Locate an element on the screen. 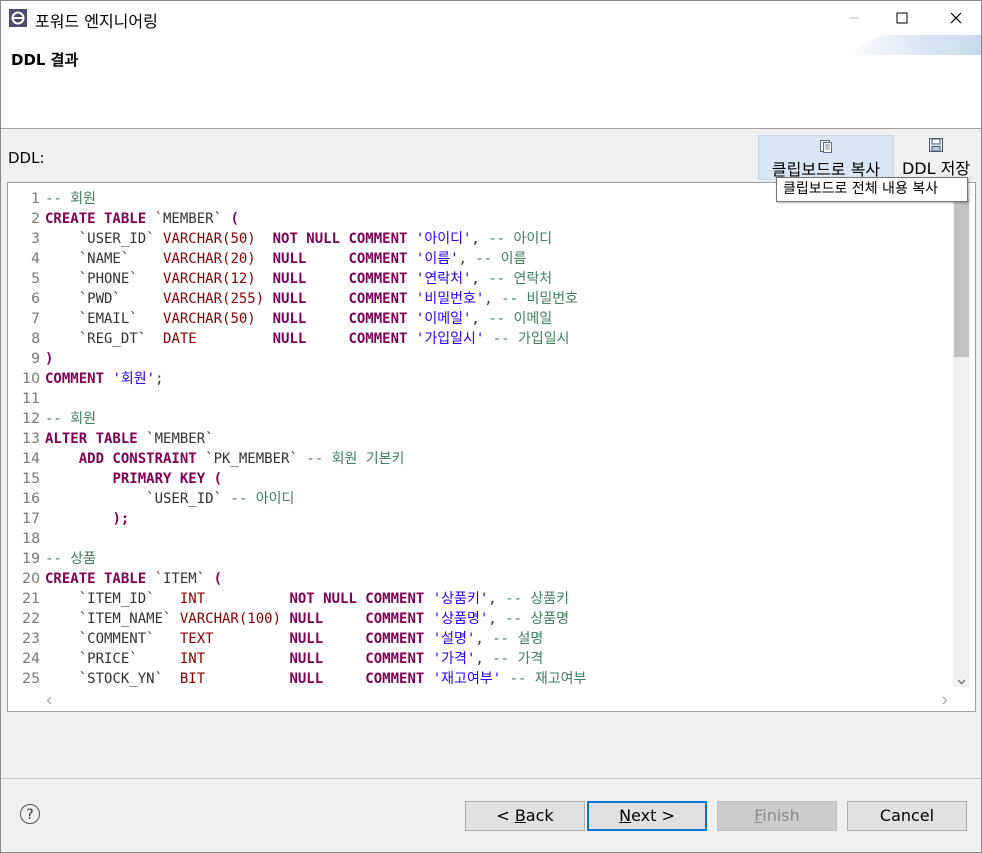 The height and width of the screenshot is (853, 982). code-token: `NAME` is located at coordinates (104, 259).